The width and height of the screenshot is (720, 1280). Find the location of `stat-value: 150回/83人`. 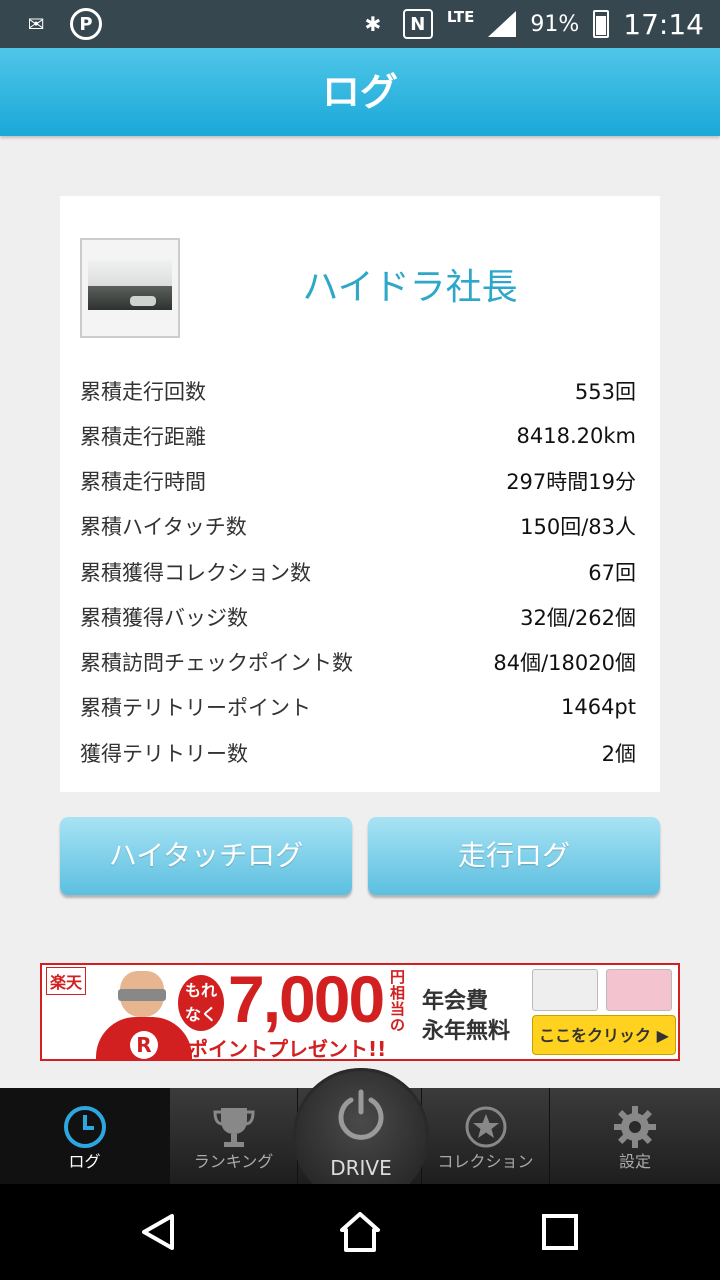

stat-value: 150回/83人 is located at coordinates (578, 527).